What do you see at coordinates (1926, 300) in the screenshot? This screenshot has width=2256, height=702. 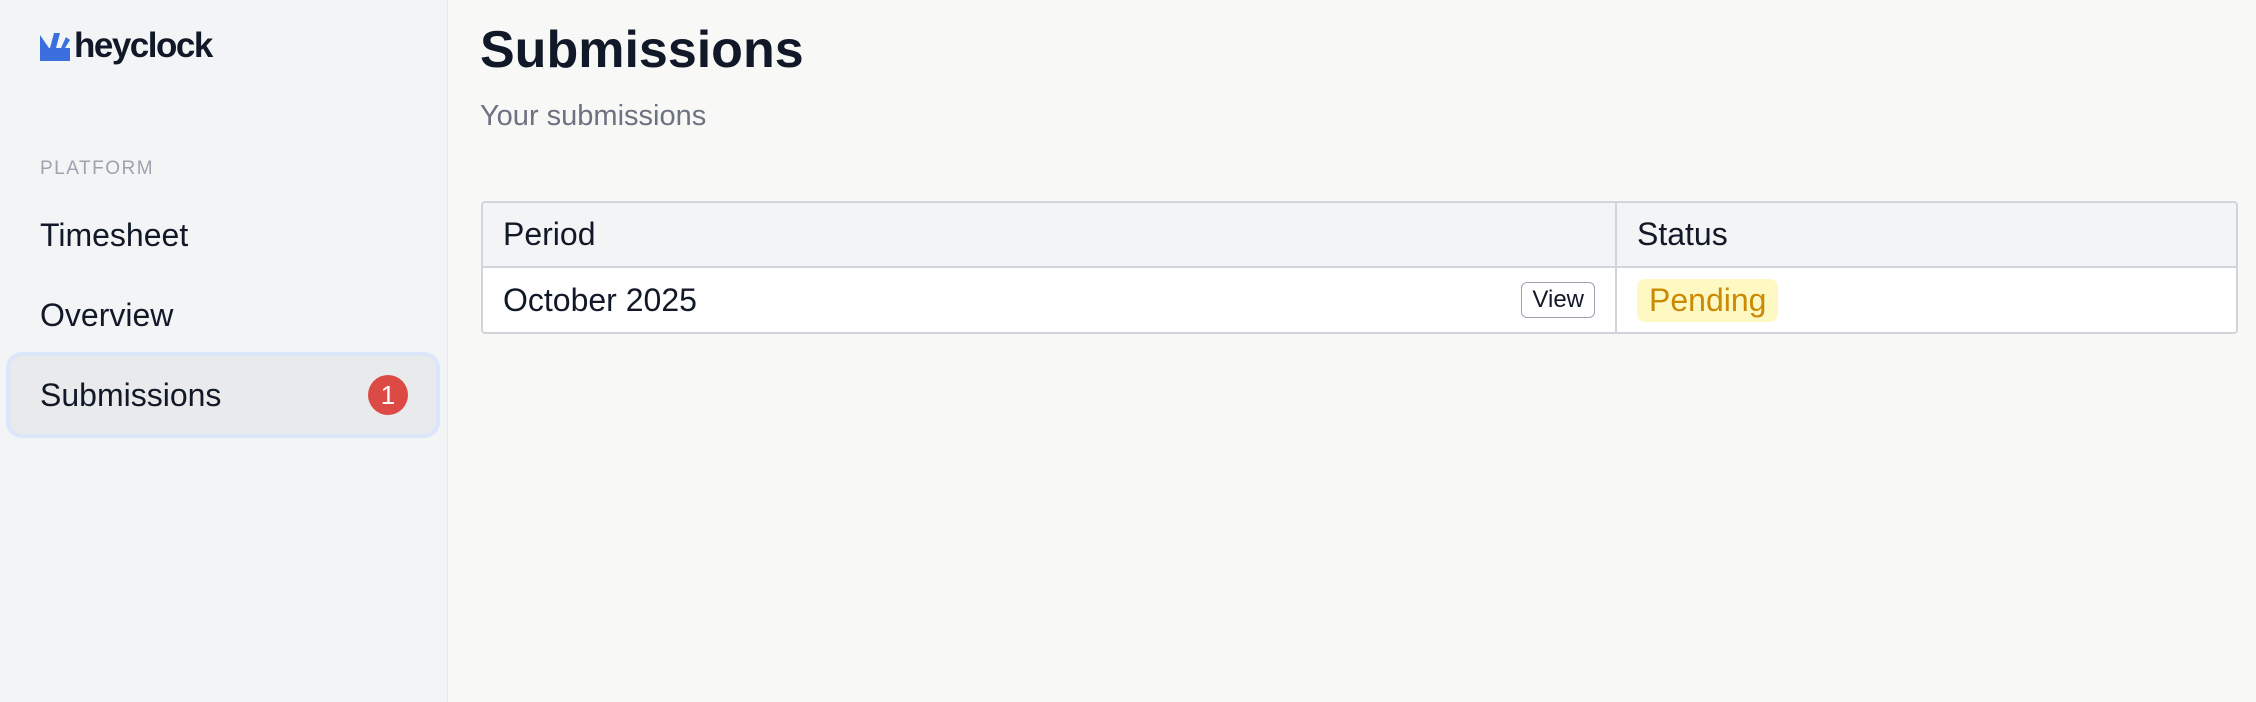 I see `status-cell: Pending` at bounding box center [1926, 300].